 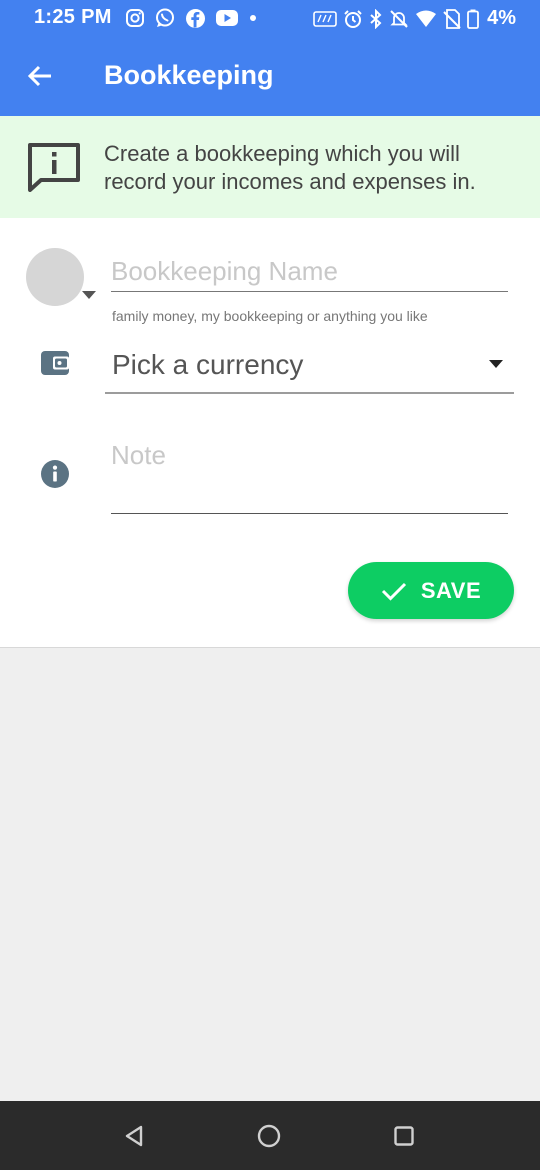 I want to click on back-button, so click(x=40, y=76).